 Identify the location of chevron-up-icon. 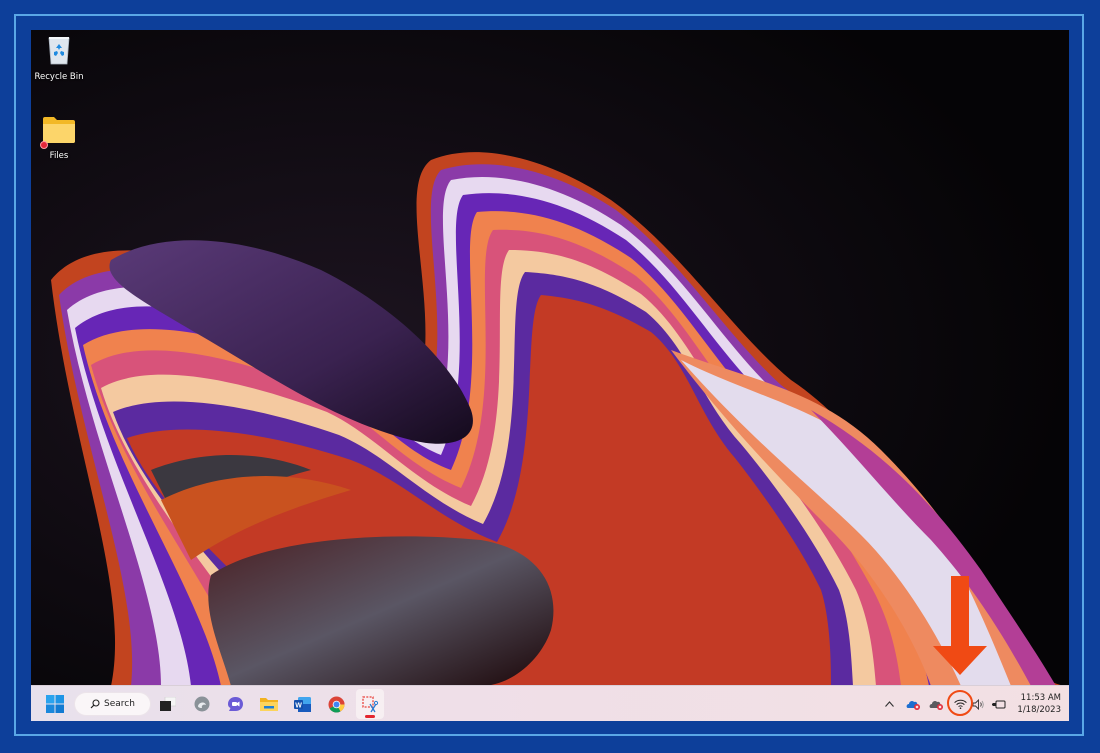
(889, 704).